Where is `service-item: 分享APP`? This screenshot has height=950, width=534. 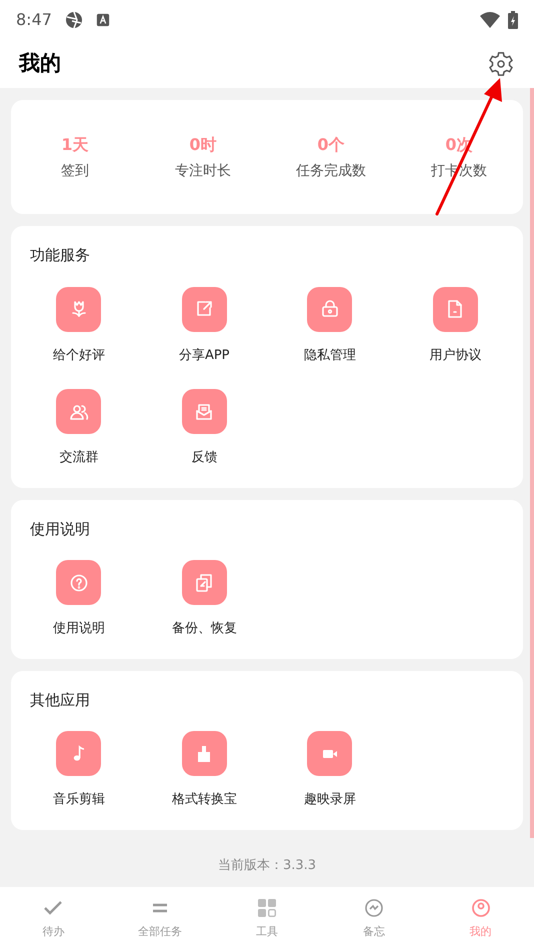
service-item: 分享APP is located at coordinates (204, 325).